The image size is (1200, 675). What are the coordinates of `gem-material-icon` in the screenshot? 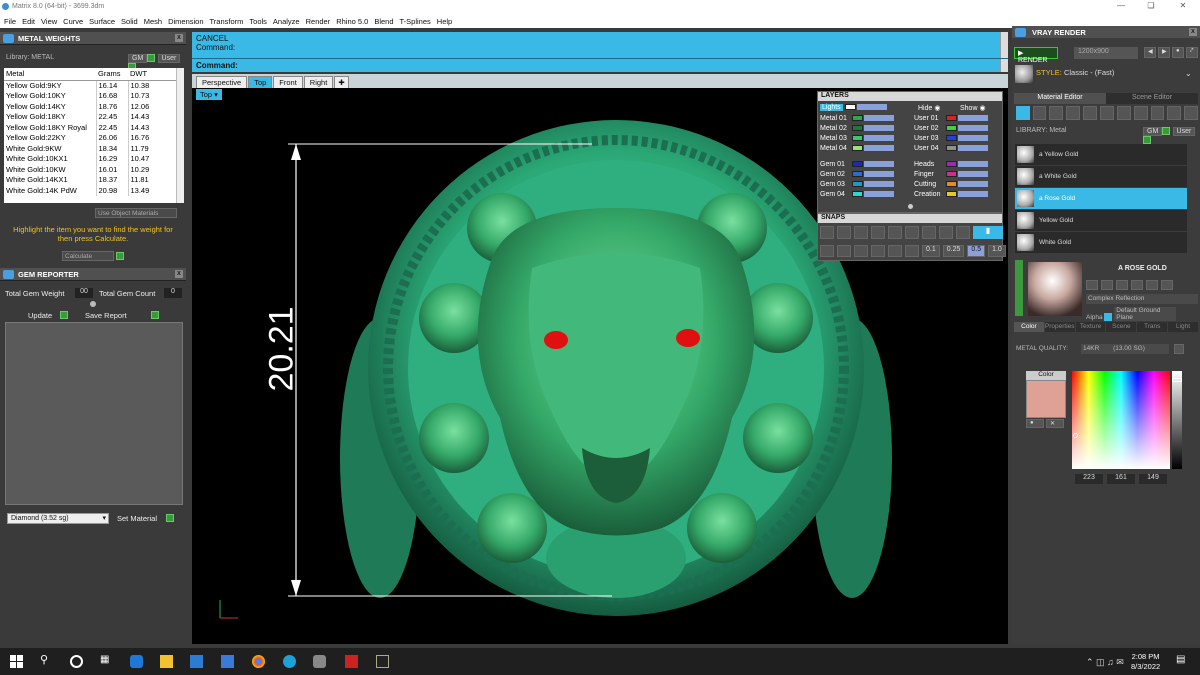 It's located at (1039, 113).